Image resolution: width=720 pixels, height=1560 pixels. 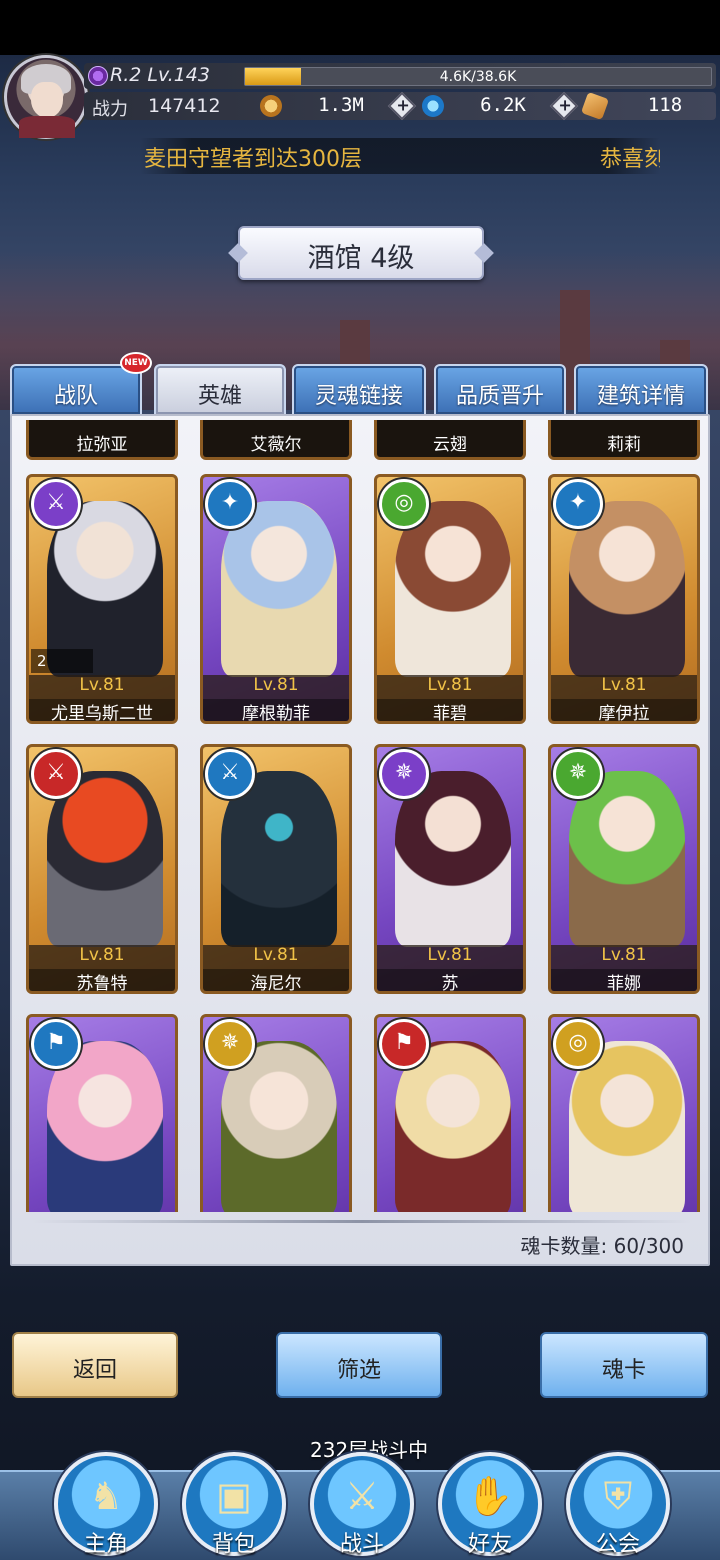 I want to click on gem-resource: 6.2K, so click(x=492, y=106).